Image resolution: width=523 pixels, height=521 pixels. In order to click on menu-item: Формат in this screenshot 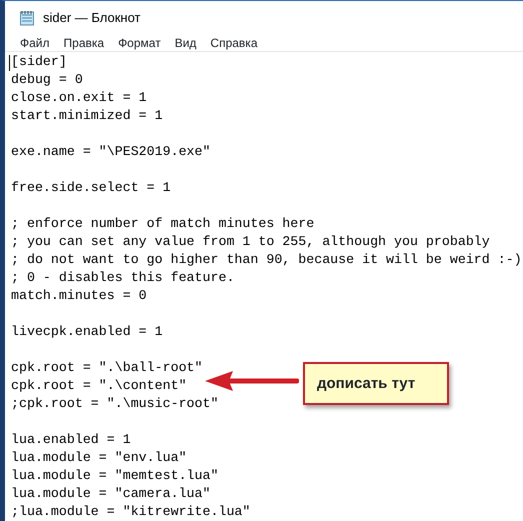, I will do `click(139, 43)`.